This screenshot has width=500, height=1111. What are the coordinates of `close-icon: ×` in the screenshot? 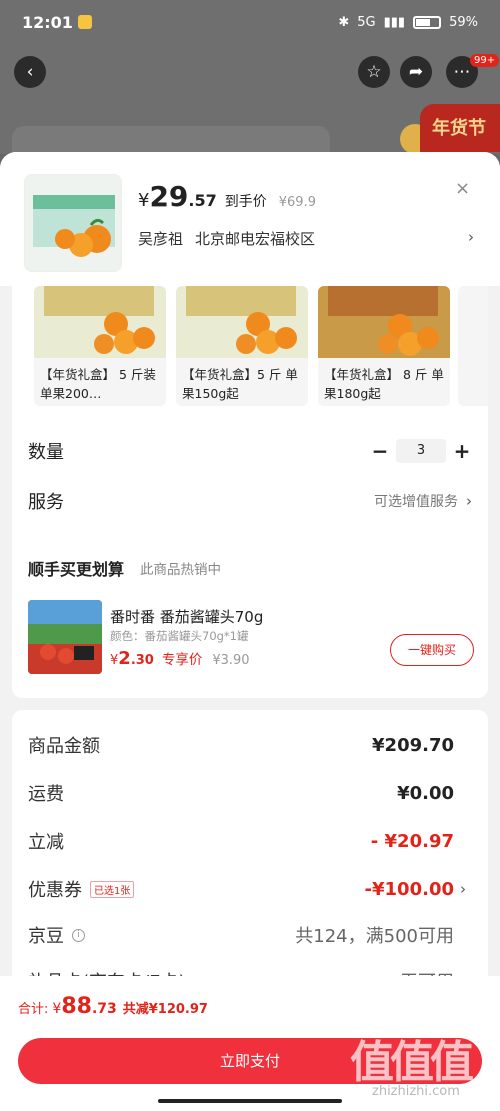 It's located at (462, 188).